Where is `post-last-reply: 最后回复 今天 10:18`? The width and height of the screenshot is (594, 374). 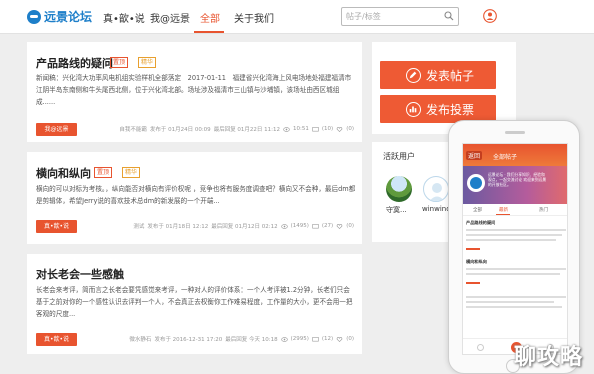 post-last-reply: 最后回复 今天 10:18 is located at coordinates (251, 340).